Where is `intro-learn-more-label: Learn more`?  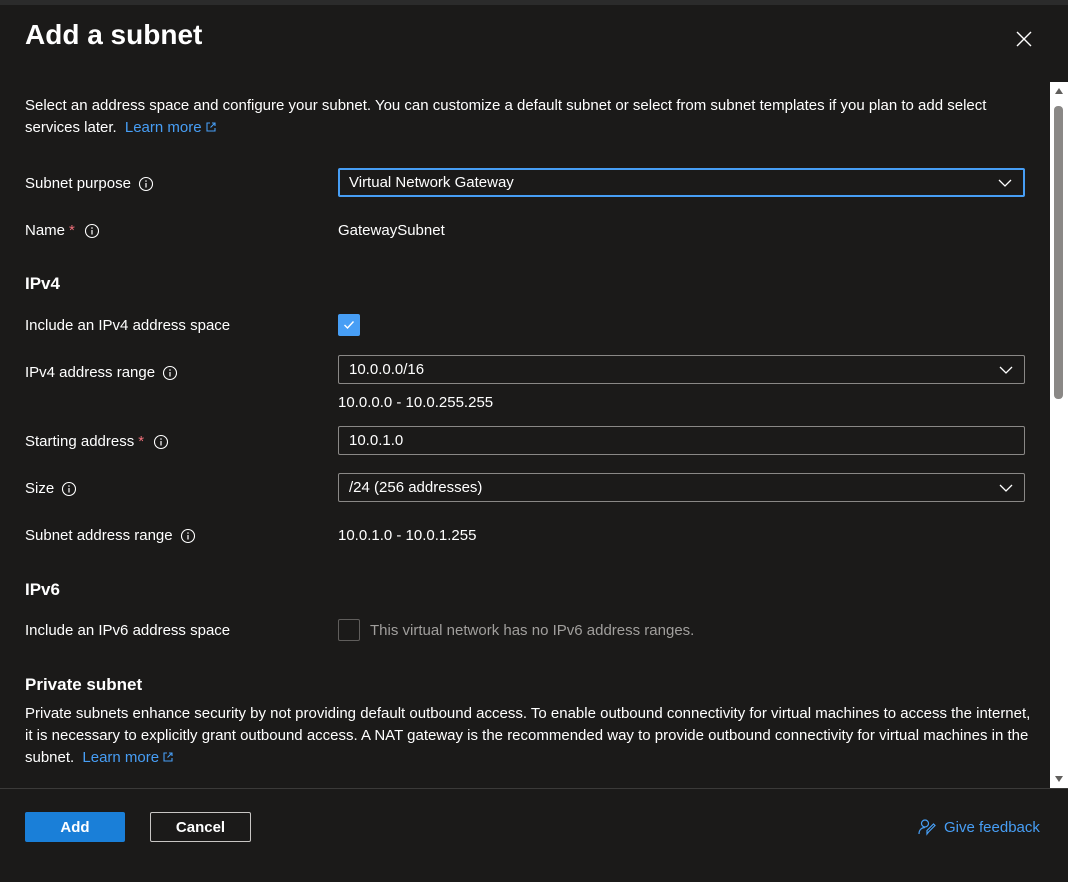
intro-learn-more-label: Learn more is located at coordinates (163, 127).